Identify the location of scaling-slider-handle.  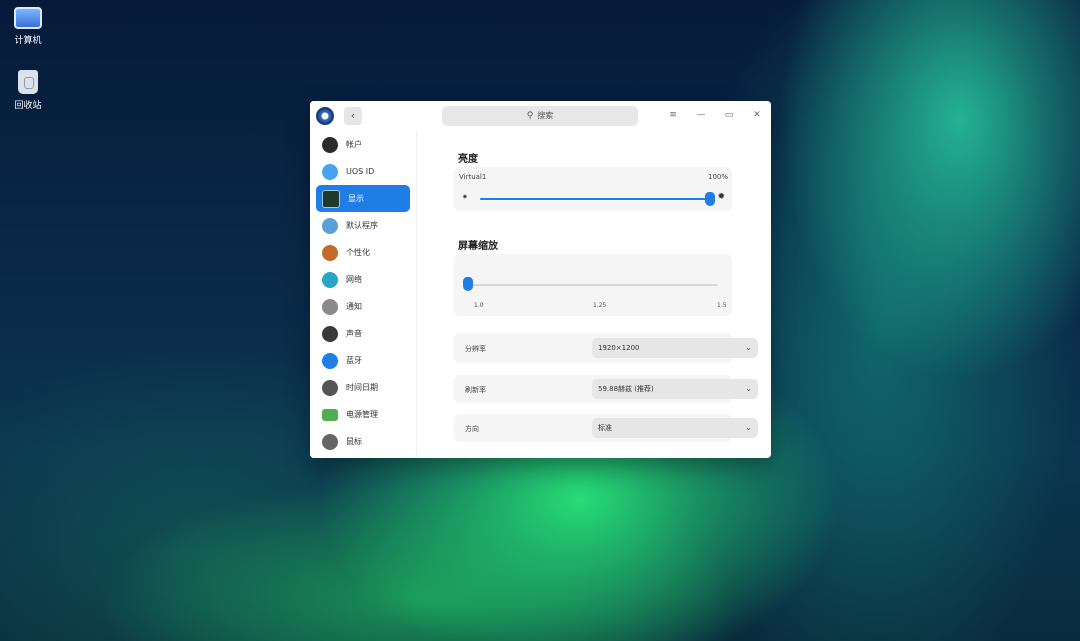
(468, 284).